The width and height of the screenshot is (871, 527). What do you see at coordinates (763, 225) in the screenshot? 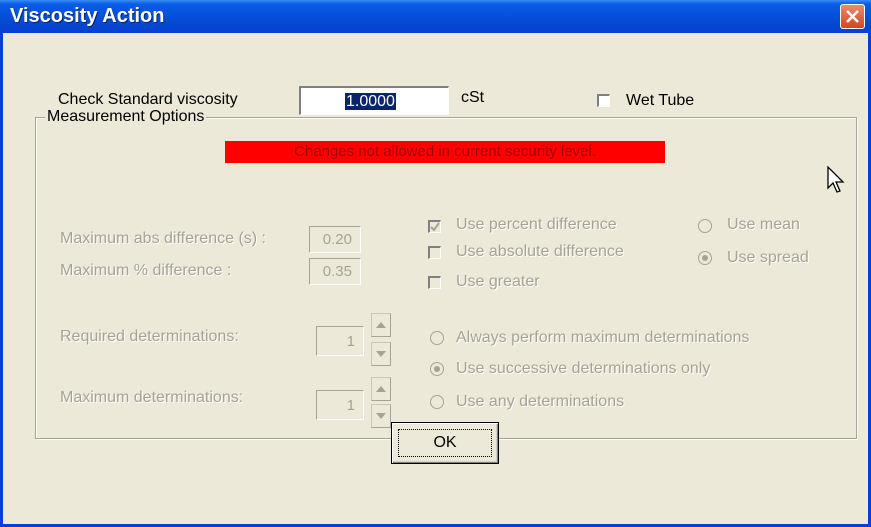
I see `use-mean-label: Use mean` at bounding box center [763, 225].